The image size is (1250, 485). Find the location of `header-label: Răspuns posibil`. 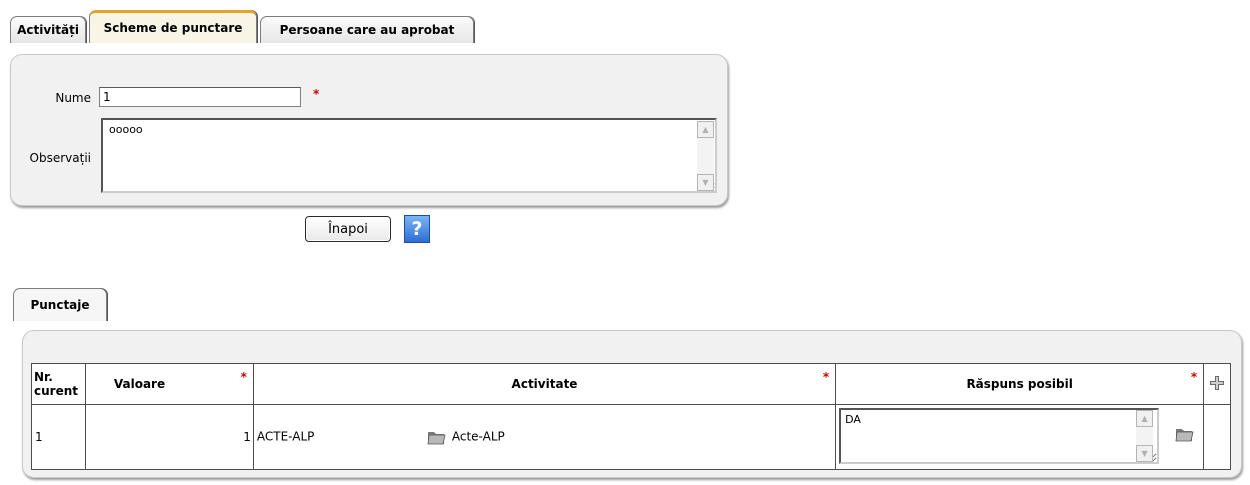

header-label: Răspuns posibil is located at coordinates (1019, 384).